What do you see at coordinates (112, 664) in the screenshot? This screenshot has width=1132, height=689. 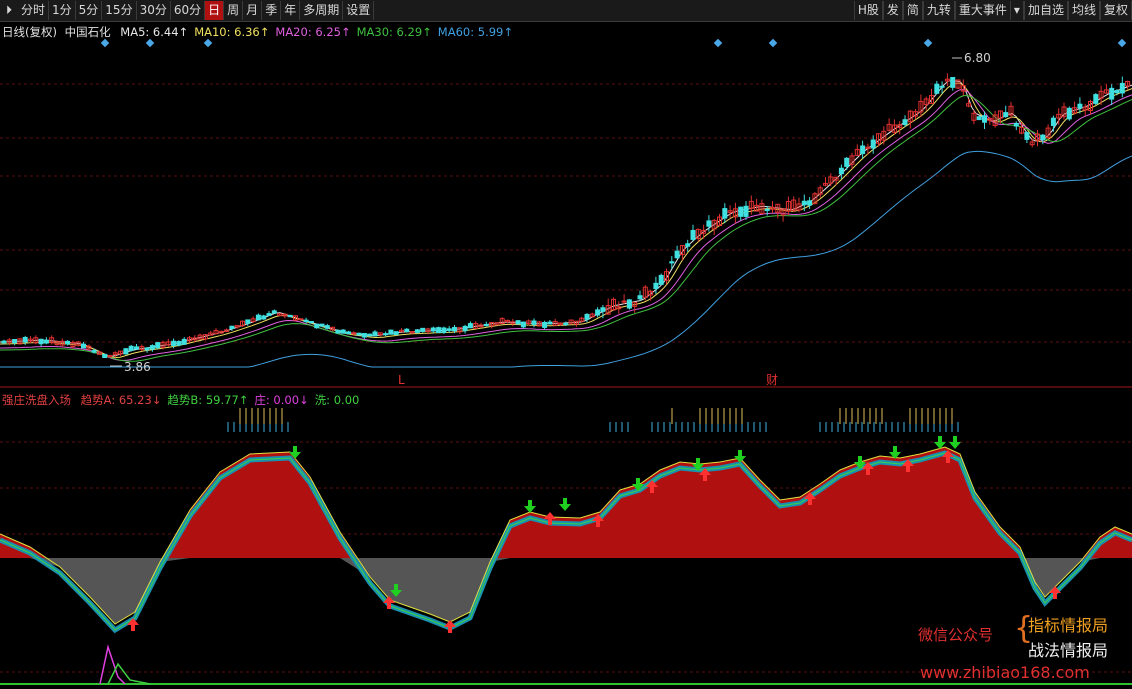 I see `zhuang-spike` at bounding box center [112, 664].